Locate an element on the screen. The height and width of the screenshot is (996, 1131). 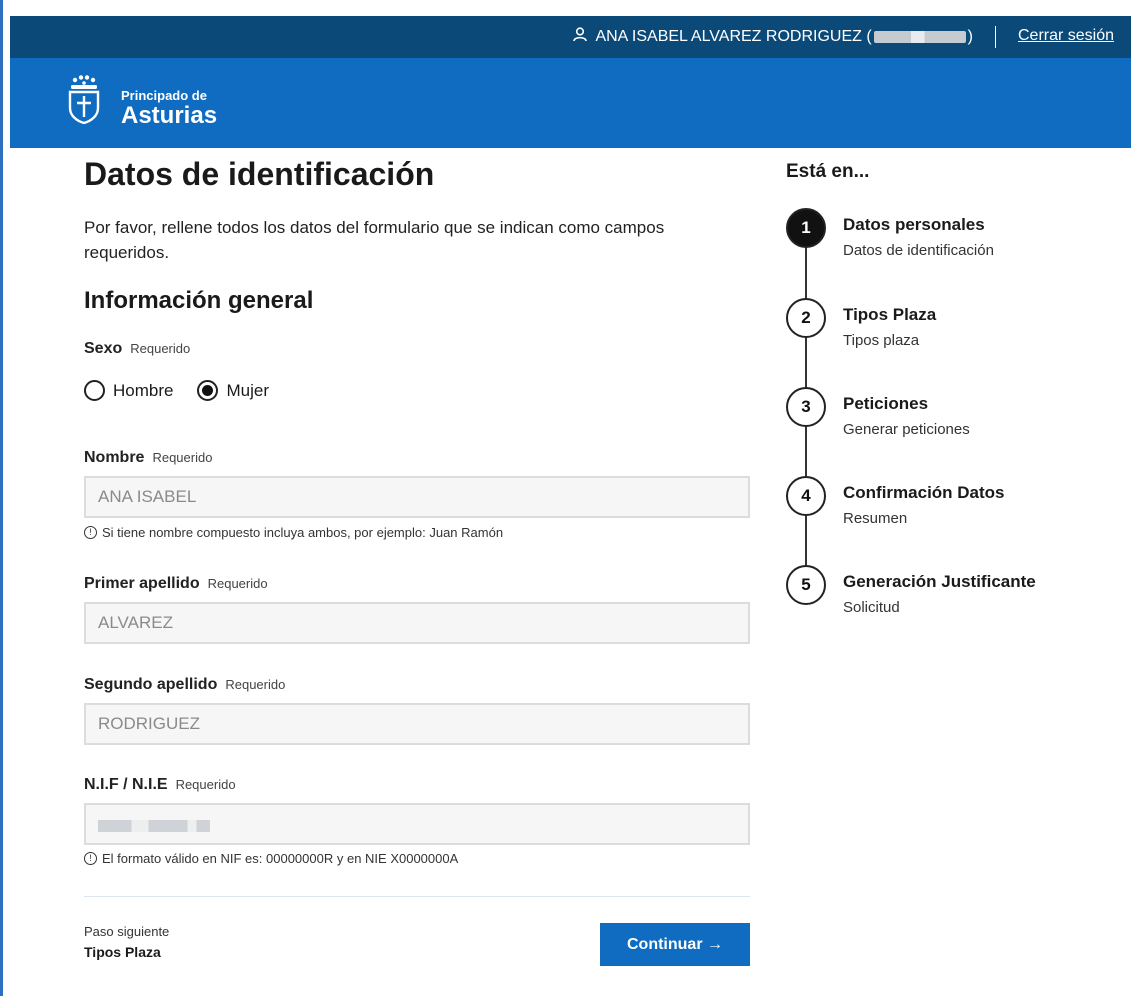
sexo-label-text: Sexo is located at coordinates (103, 348).